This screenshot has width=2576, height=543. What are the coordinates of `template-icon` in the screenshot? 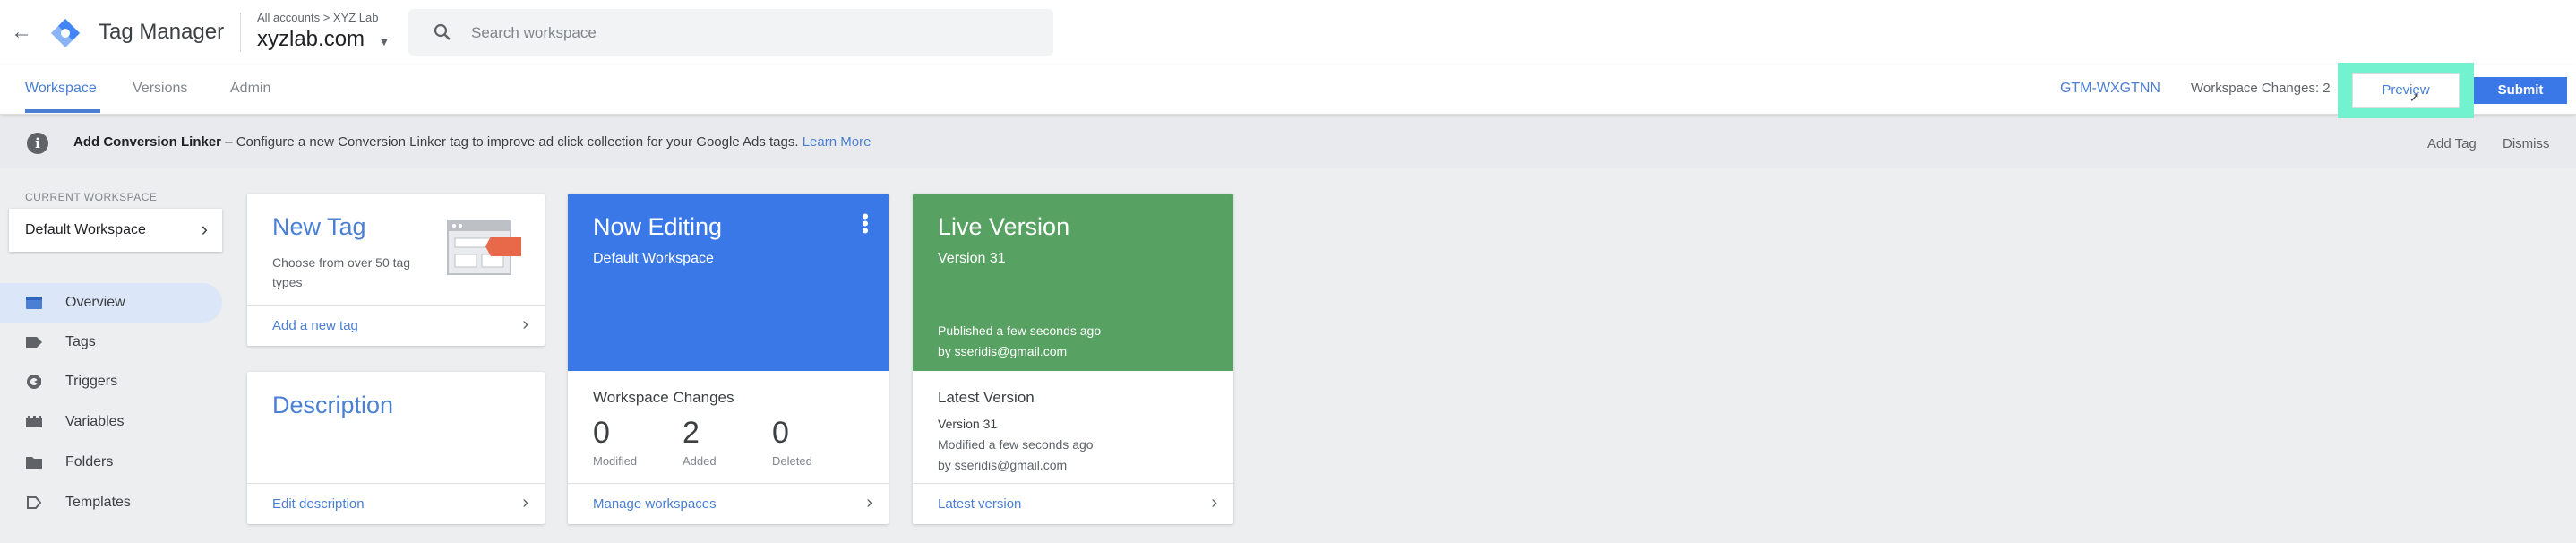 It's located at (34, 502).